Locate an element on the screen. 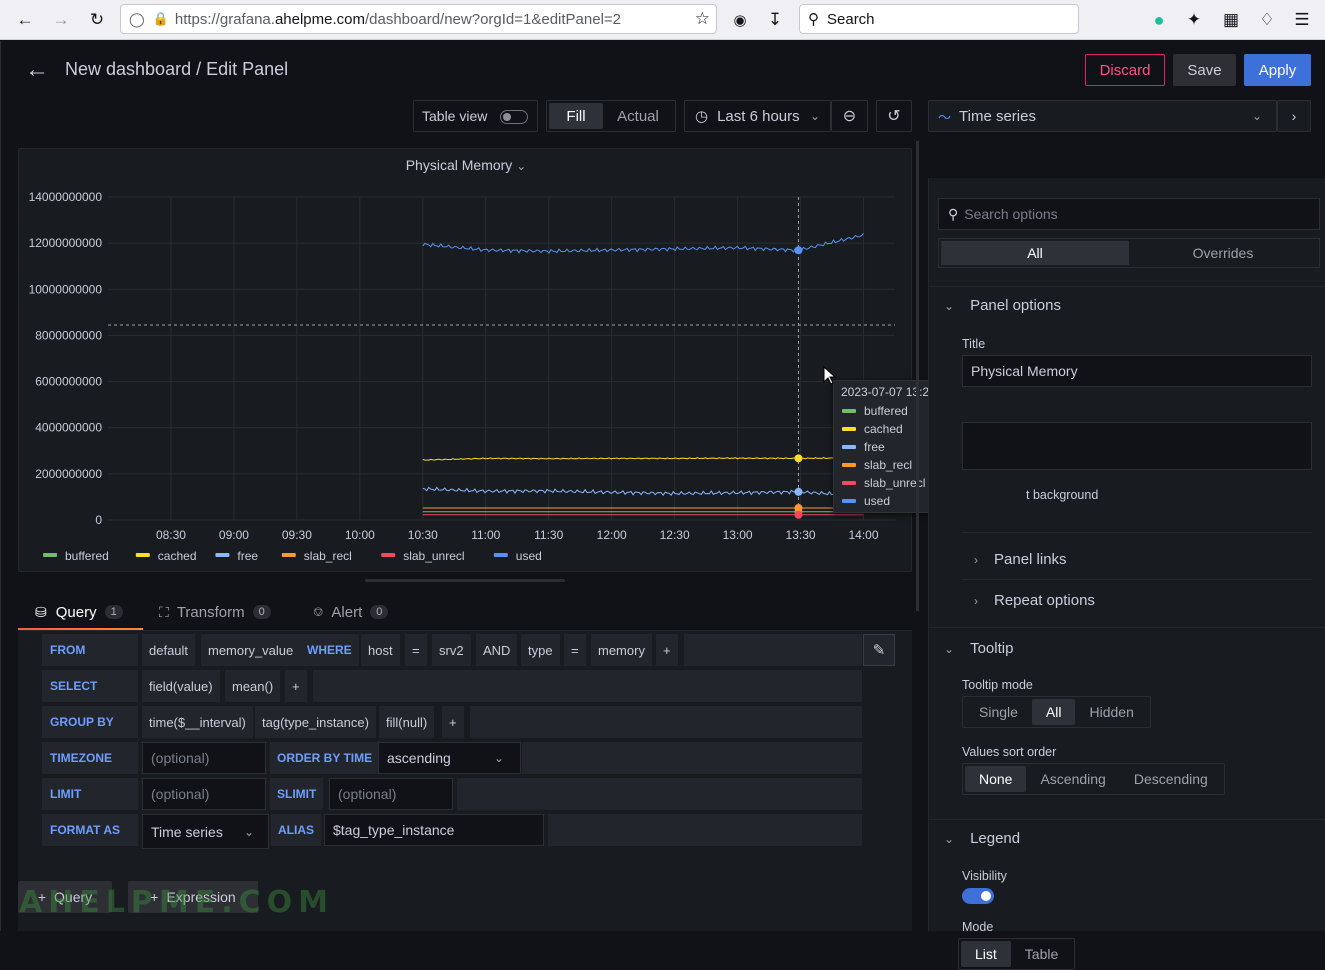  apply-button: Apply is located at coordinates (1277, 70).